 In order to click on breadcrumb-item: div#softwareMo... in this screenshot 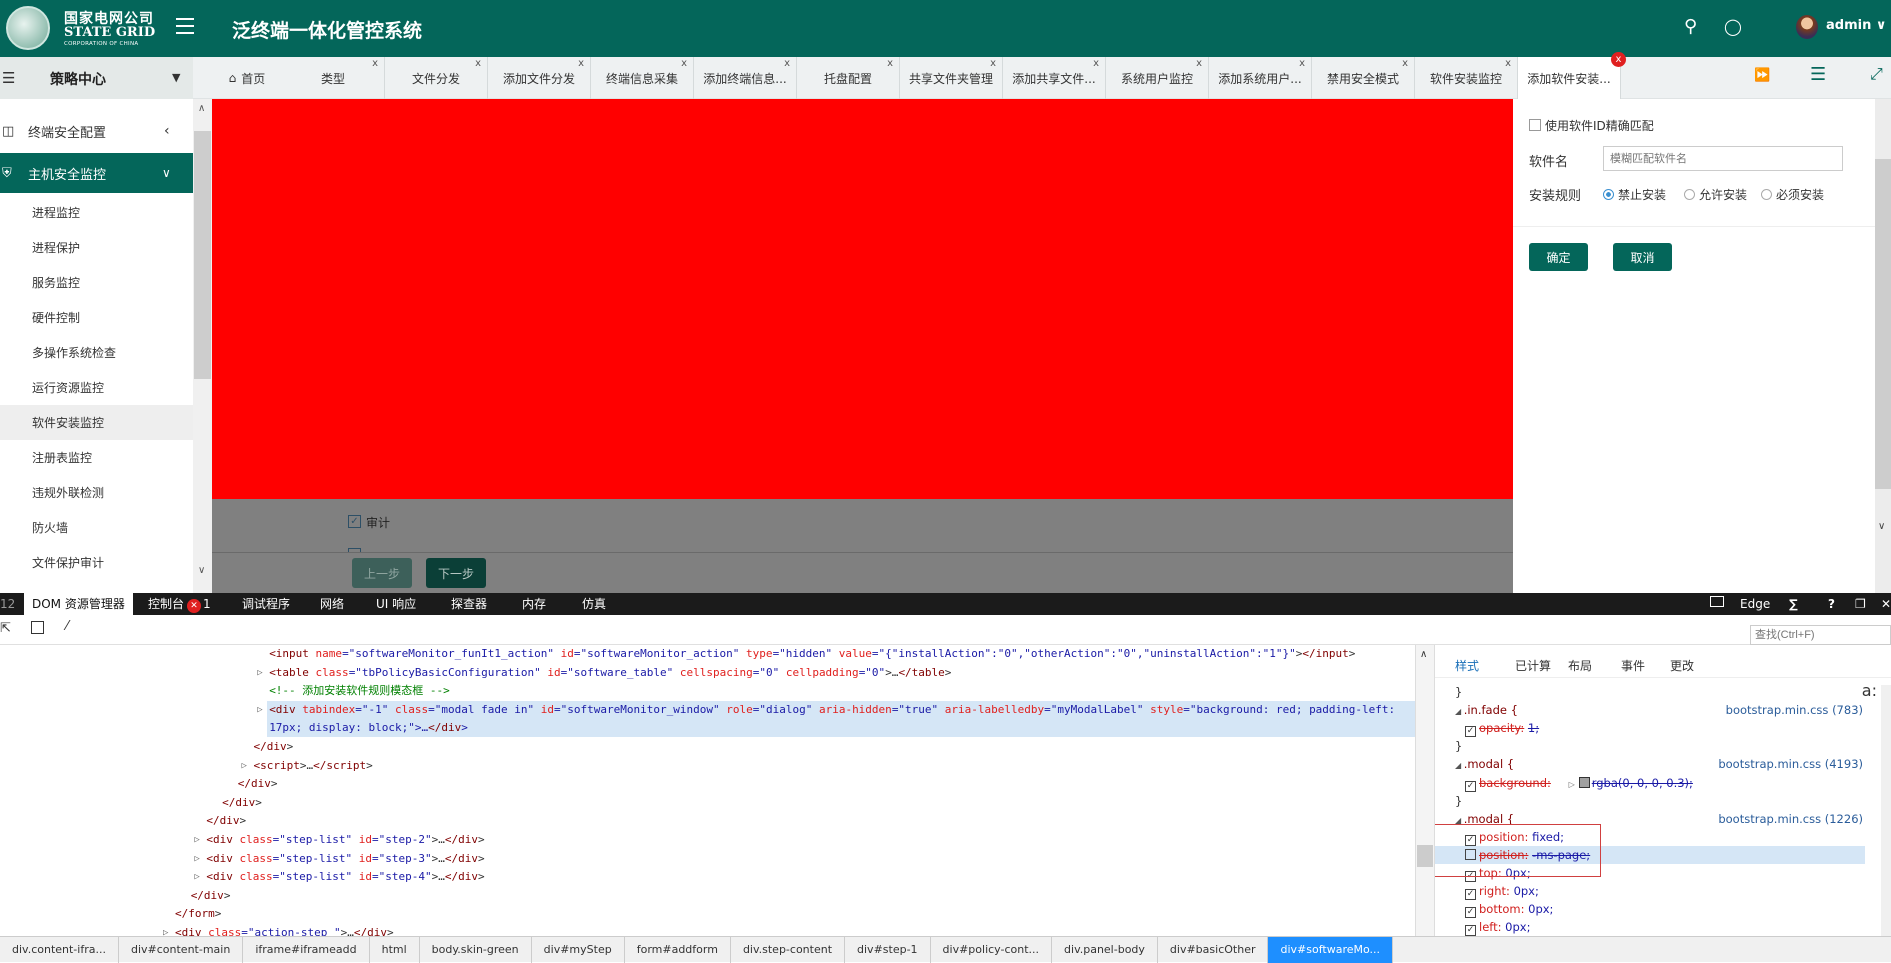, I will do `click(1331, 950)`.